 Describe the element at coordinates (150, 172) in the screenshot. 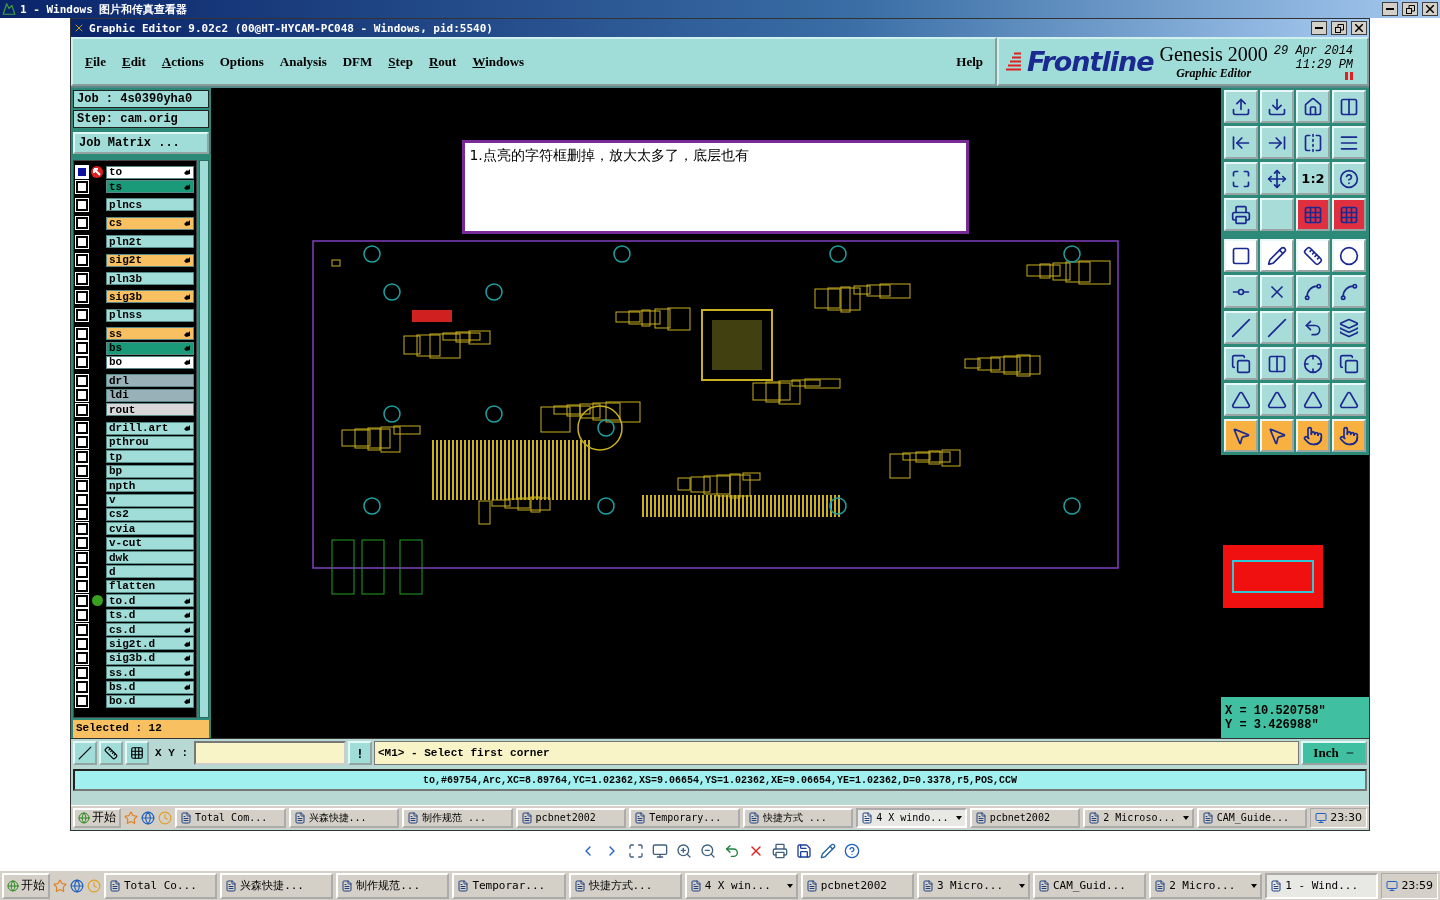

I see `layer-item: to` at that location.